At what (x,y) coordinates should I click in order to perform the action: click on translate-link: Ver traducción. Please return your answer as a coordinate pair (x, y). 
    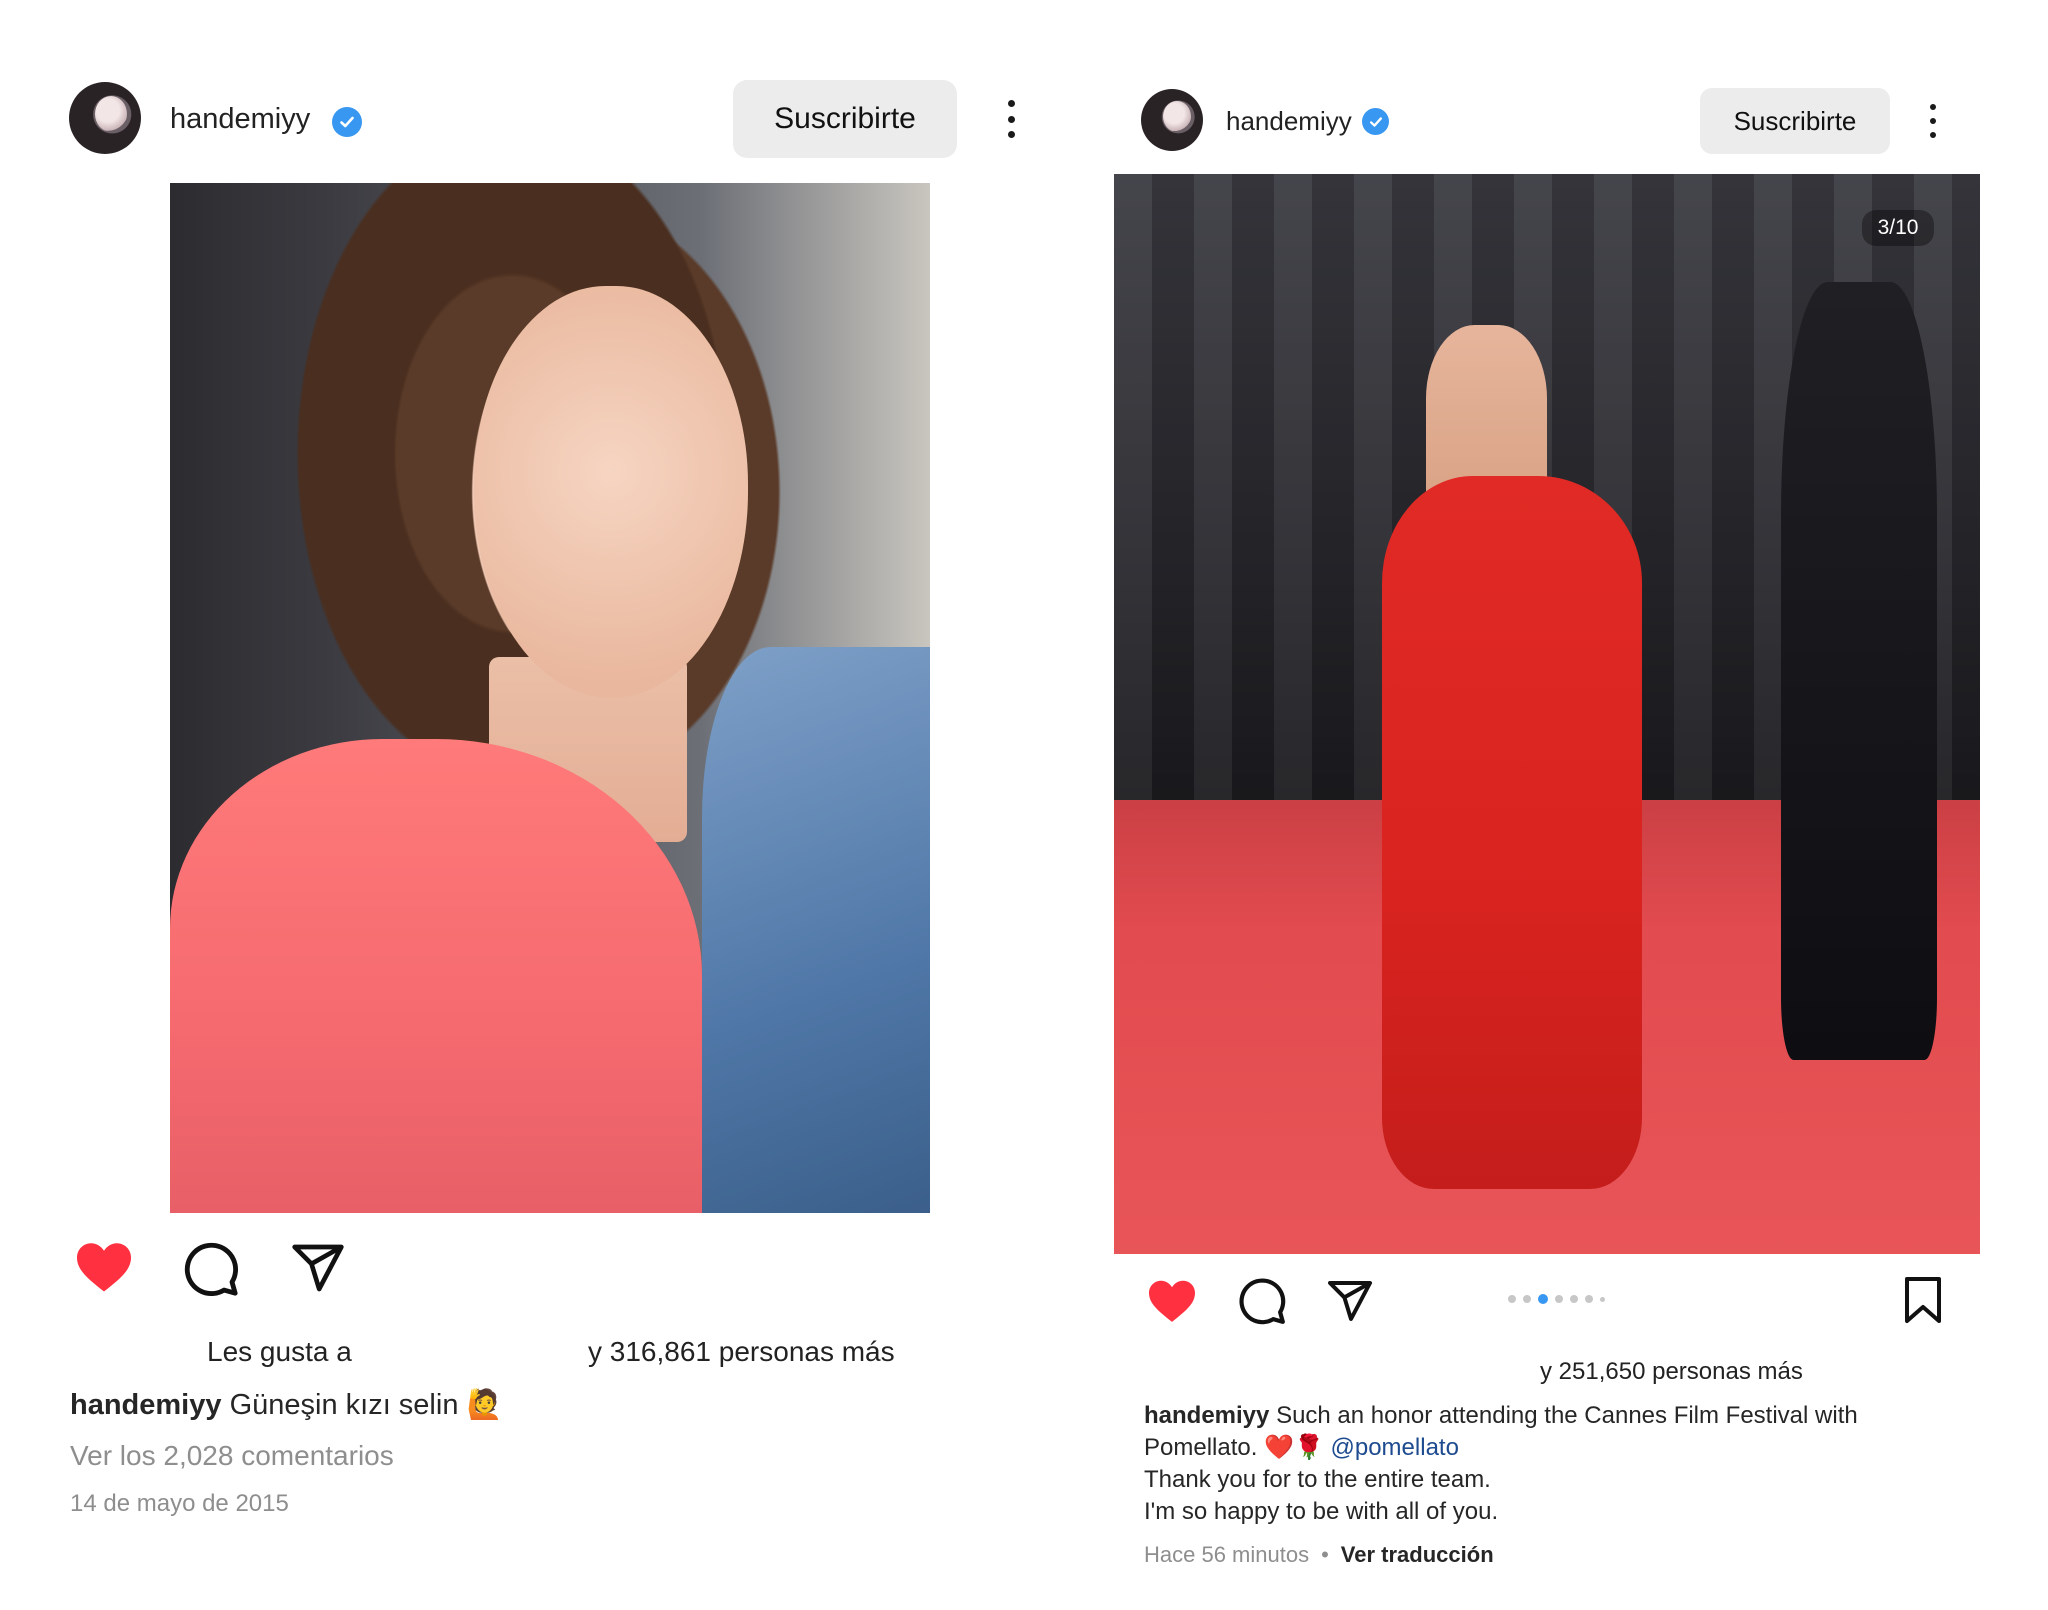
    Looking at the image, I should click on (1417, 1555).